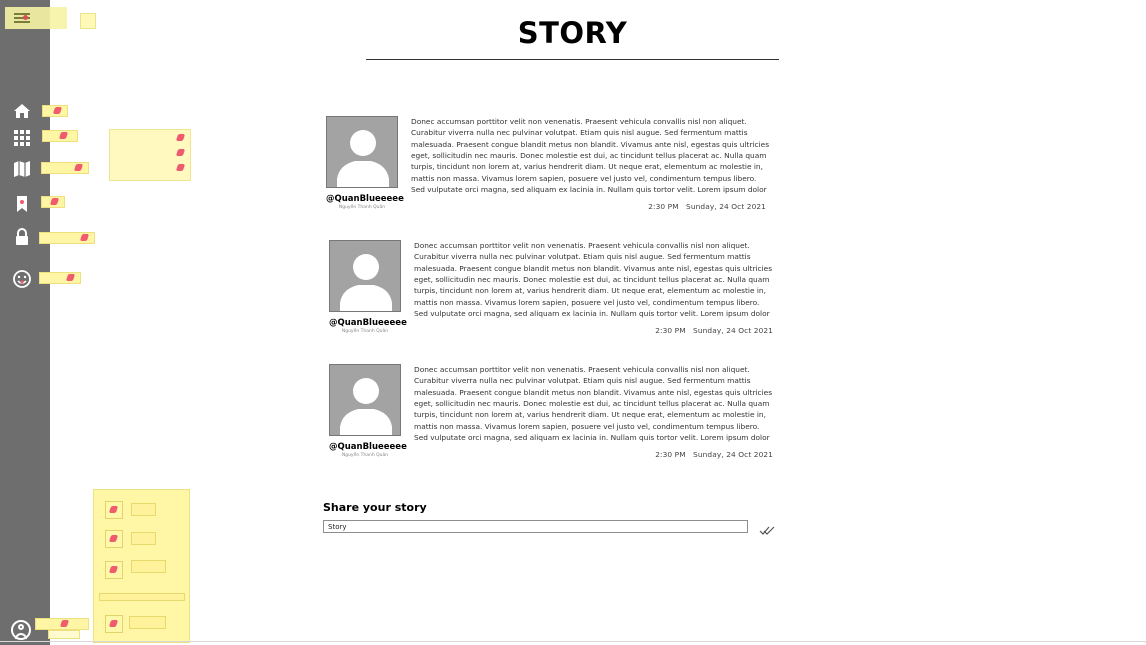 Image resolution: width=1146 pixels, height=645 pixels. What do you see at coordinates (25, 322) in the screenshot?
I see `side-rail` at bounding box center [25, 322].